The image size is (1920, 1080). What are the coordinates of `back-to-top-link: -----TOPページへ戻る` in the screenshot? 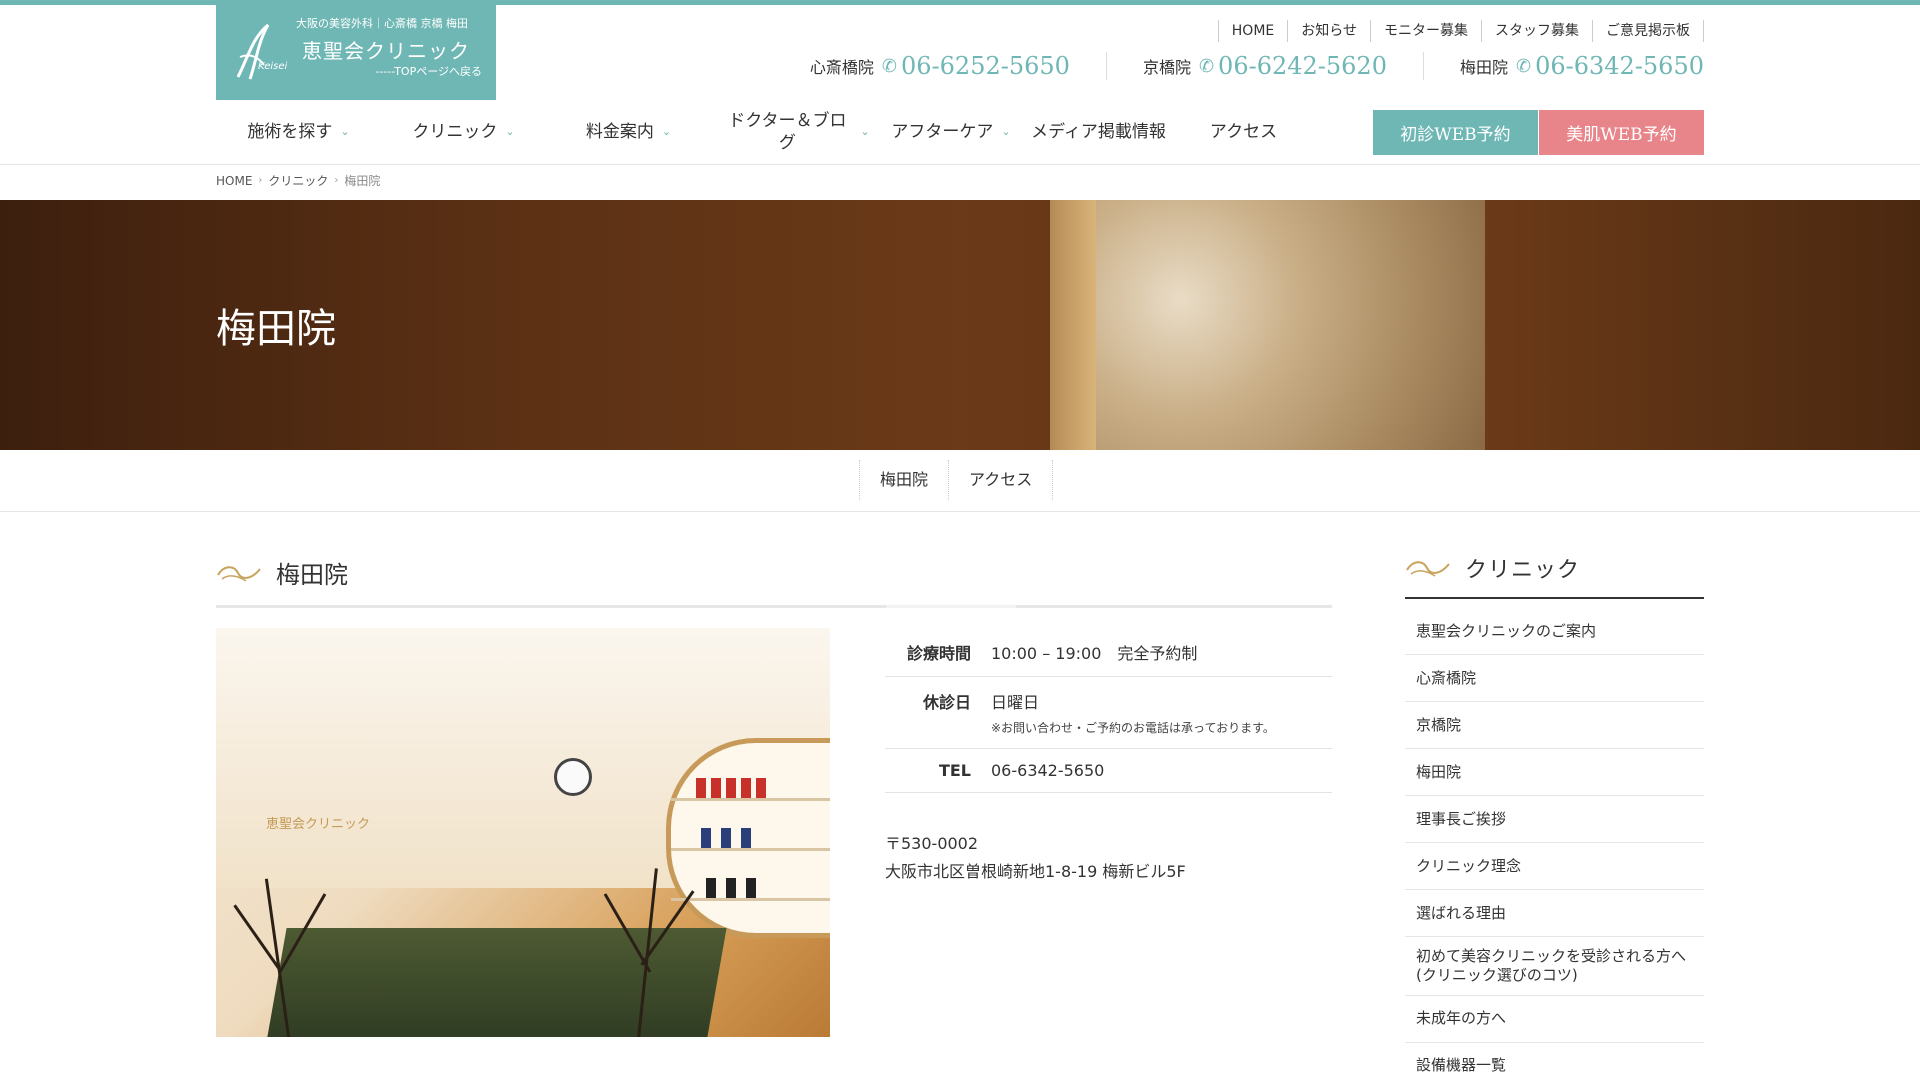 It's located at (428, 71).